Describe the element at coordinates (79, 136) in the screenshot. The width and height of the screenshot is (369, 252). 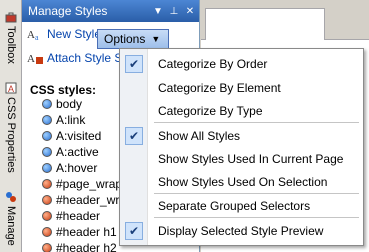
I see `style-name: A:visited` at that location.